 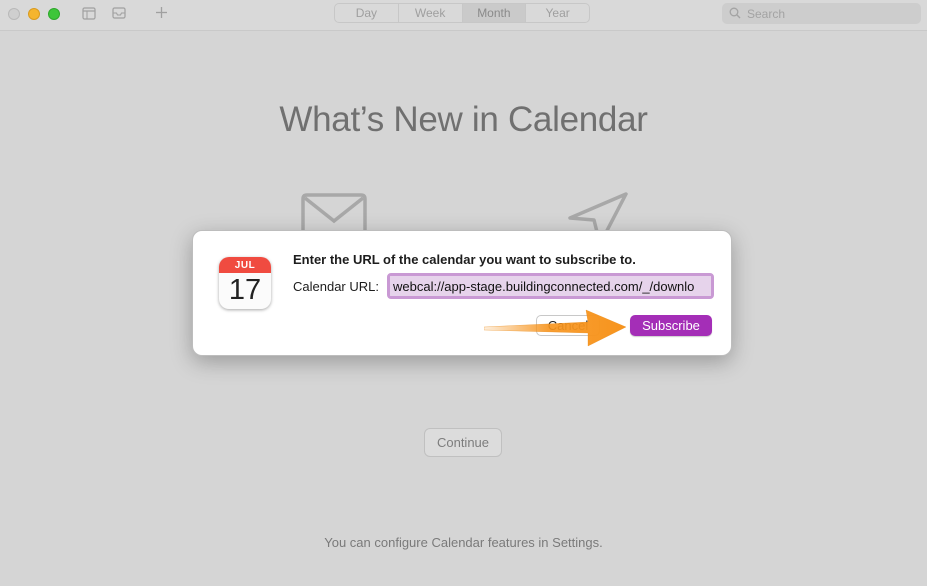 What do you see at coordinates (735, 13) in the screenshot?
I see `search-icon` at bounding box center [735, 13].